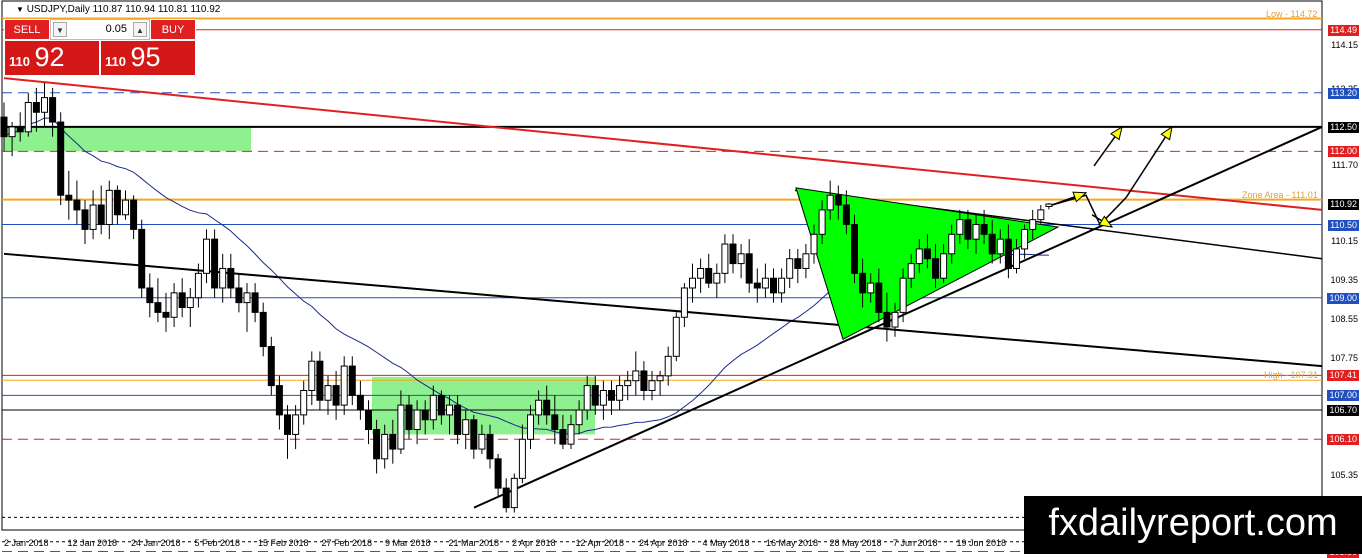 Image resolution: width=1362 pixels, height=558 pixels. Describe the element at coordinates (663, 543) in the screenshot. I see `date-tick-label: 24 Apr 2018` at that location.